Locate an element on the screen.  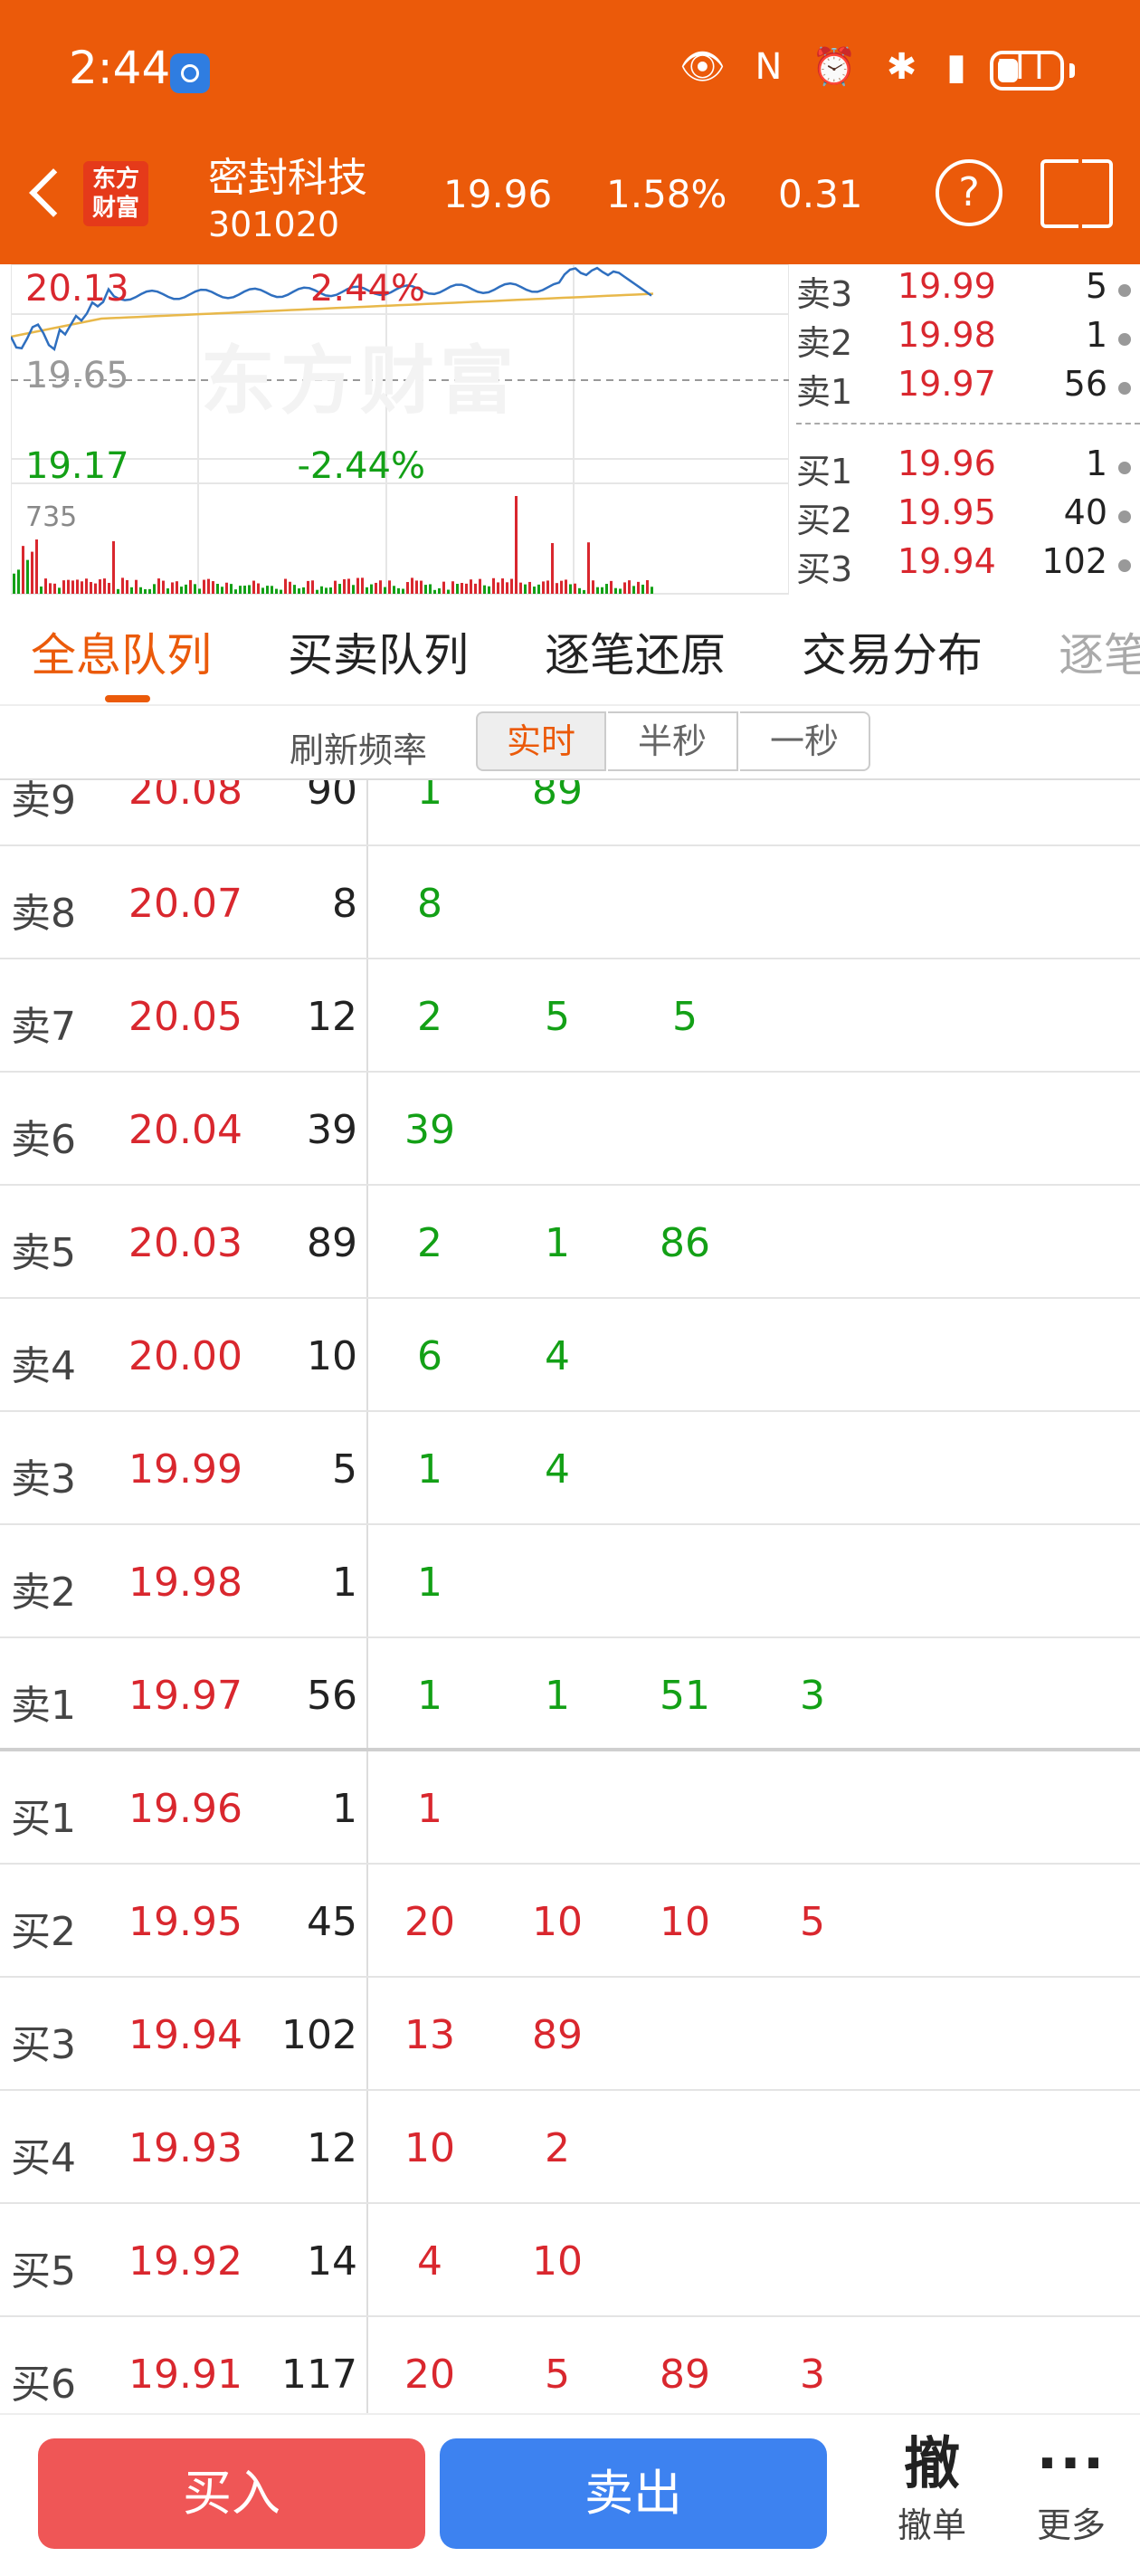
queue-order-volume: 13 is located at coordinates (430, 2035).